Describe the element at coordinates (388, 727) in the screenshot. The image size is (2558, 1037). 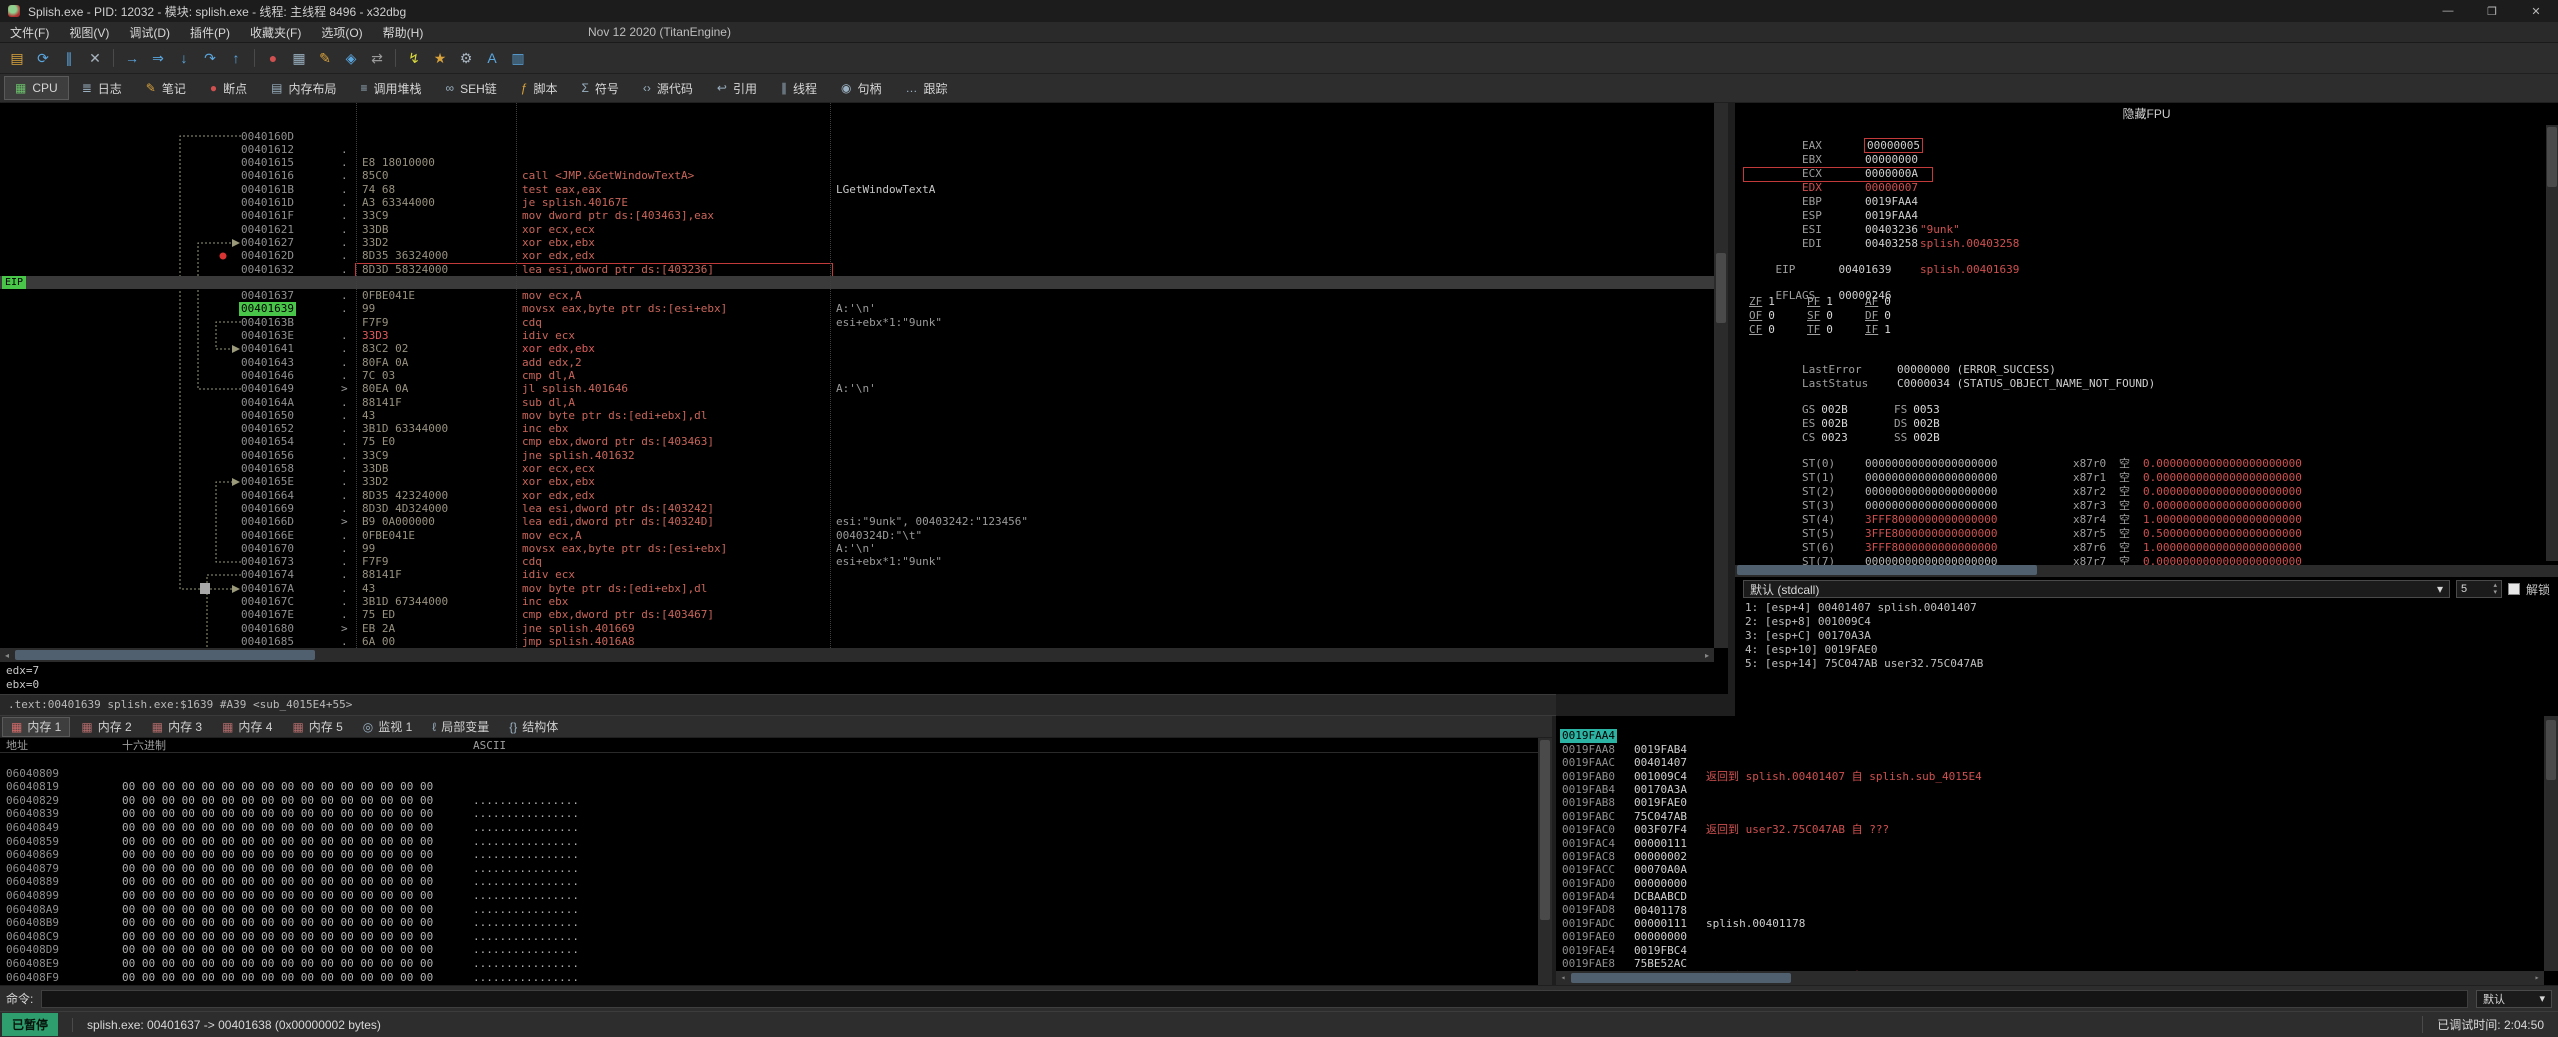
I see `tab-watch-1: ◎ 监视 1` at that location.